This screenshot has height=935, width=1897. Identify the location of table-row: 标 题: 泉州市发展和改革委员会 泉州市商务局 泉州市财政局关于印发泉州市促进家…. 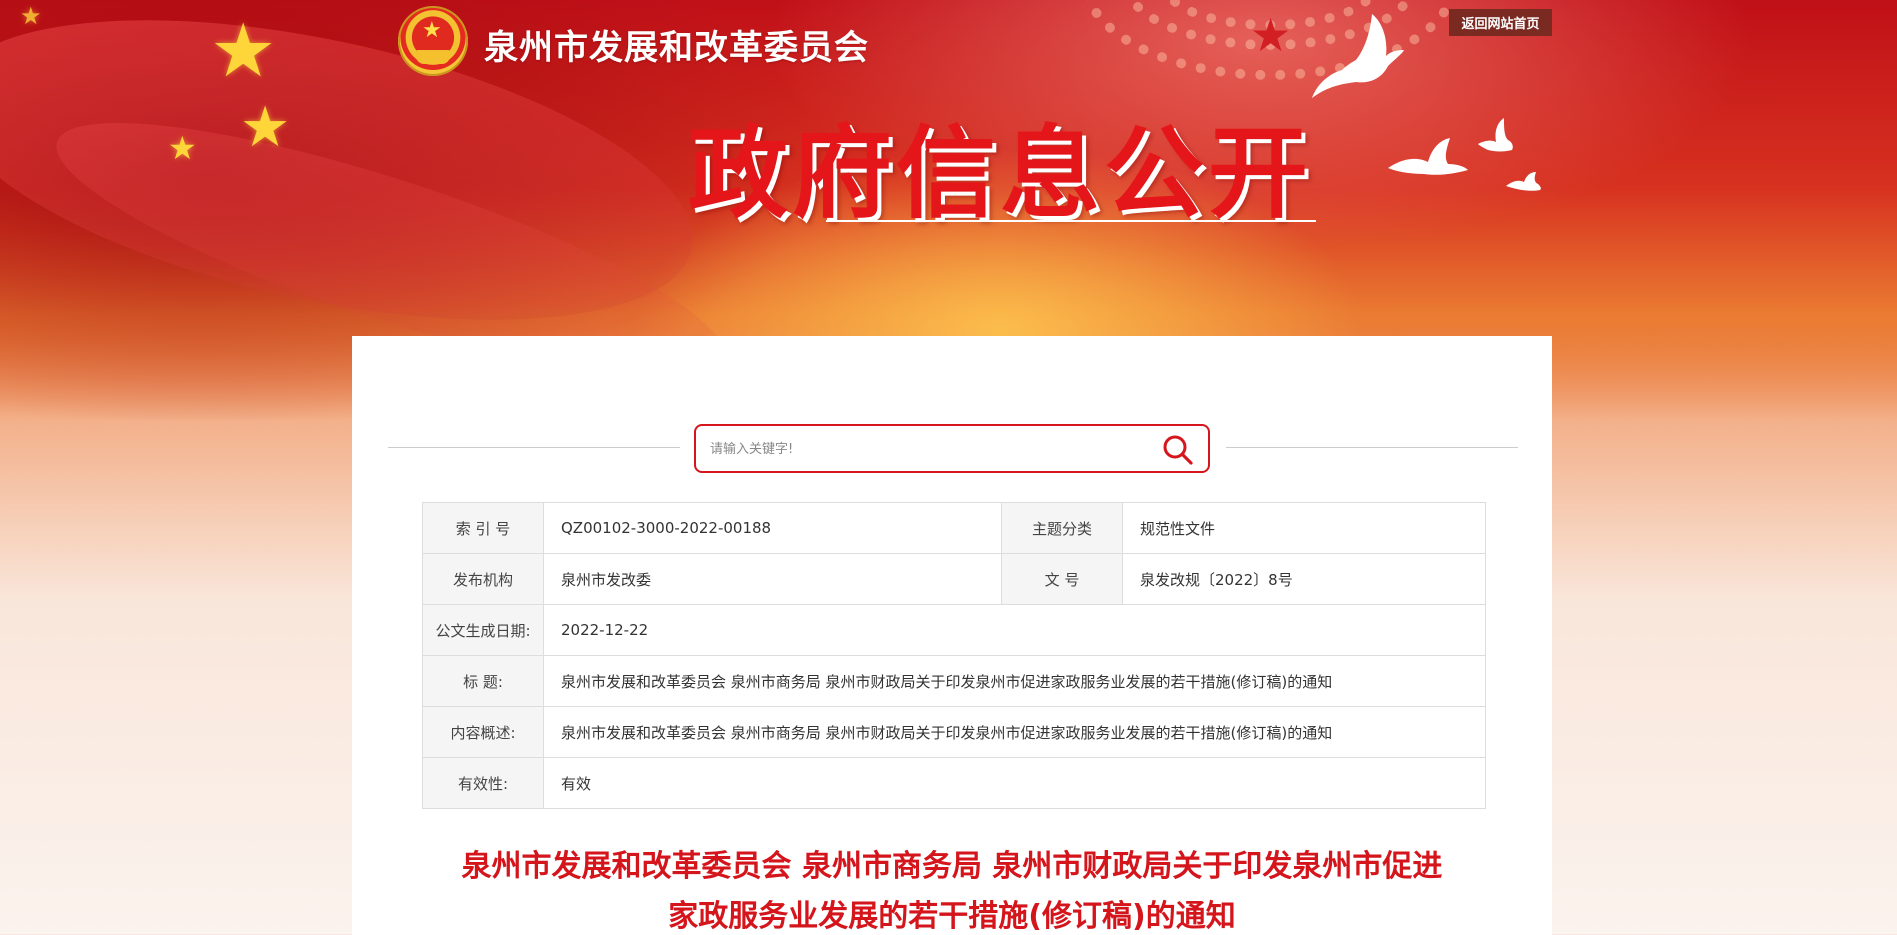
(954, 681).